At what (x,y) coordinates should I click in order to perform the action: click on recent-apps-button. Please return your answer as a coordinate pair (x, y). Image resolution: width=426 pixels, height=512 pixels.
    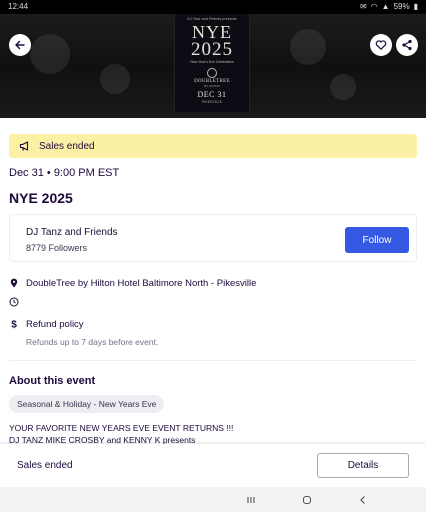
    Looking at the image, I should click on (251, 500).